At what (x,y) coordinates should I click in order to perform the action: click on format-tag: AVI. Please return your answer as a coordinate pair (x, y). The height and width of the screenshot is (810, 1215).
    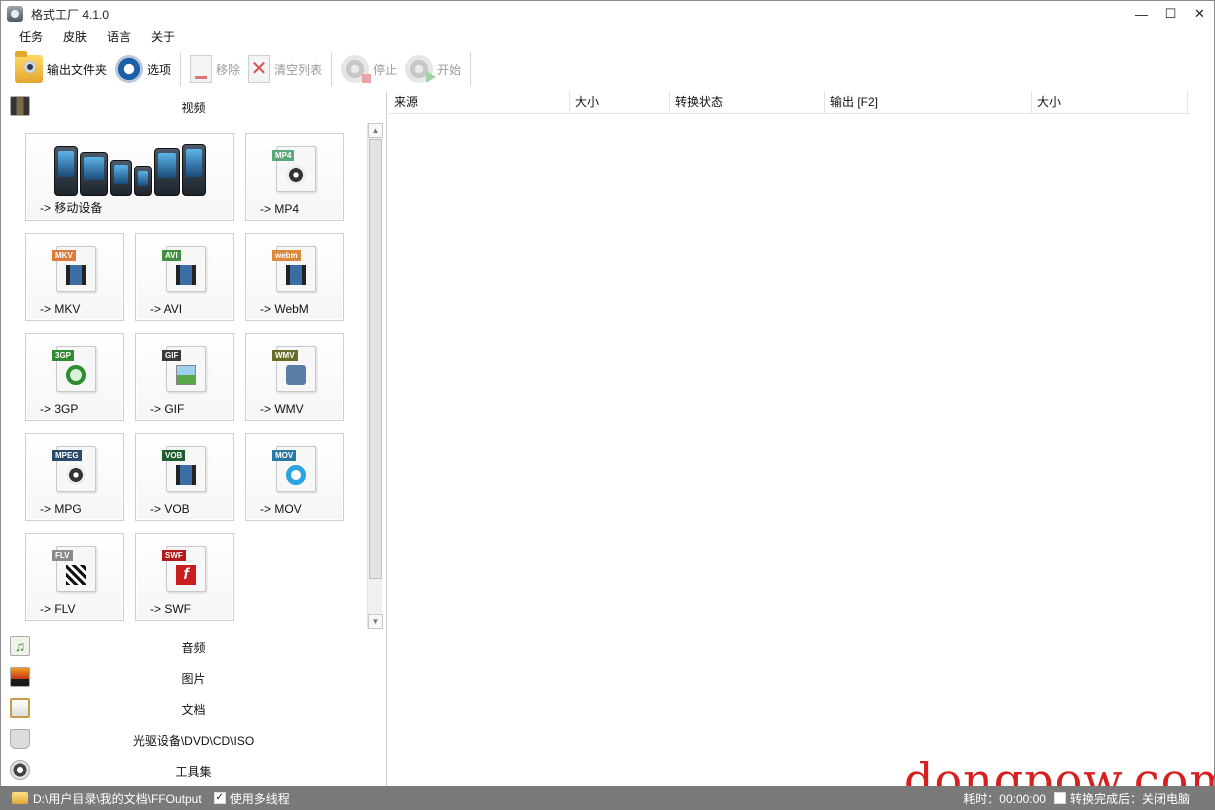
    Looking at the image, I should click on (171, 255).